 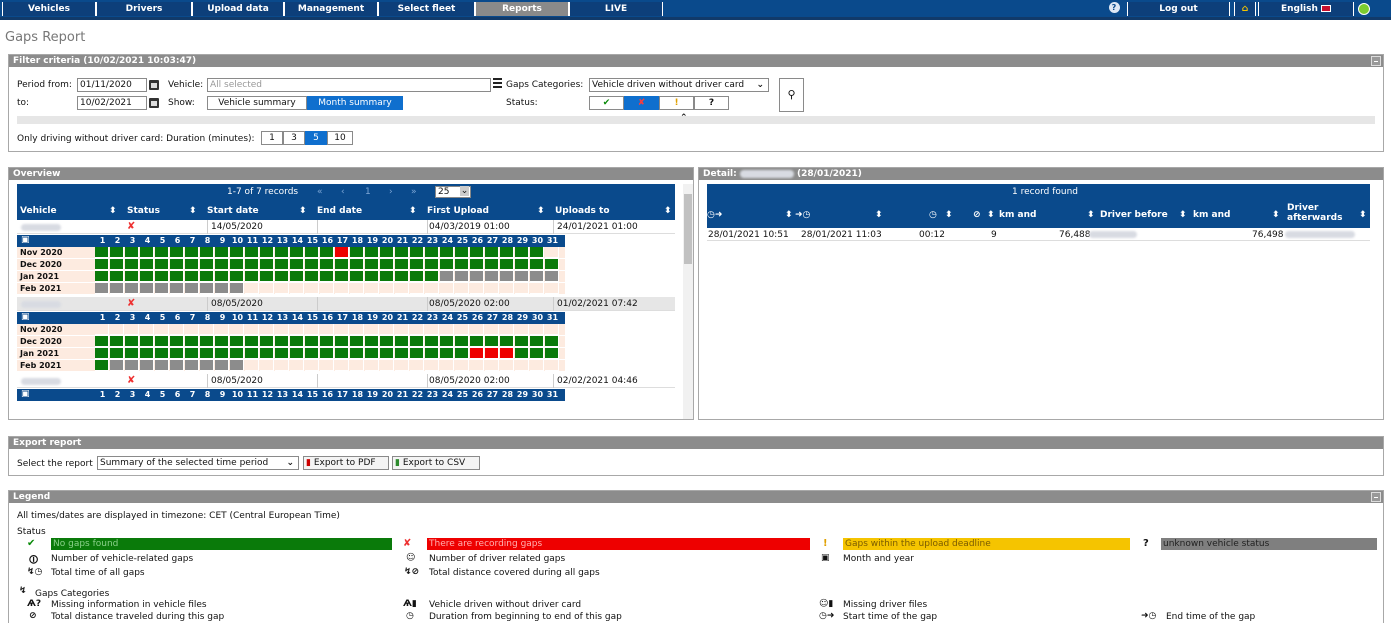 I want to click on status-unknown-toggle: ?, so click(x=711, y=103).